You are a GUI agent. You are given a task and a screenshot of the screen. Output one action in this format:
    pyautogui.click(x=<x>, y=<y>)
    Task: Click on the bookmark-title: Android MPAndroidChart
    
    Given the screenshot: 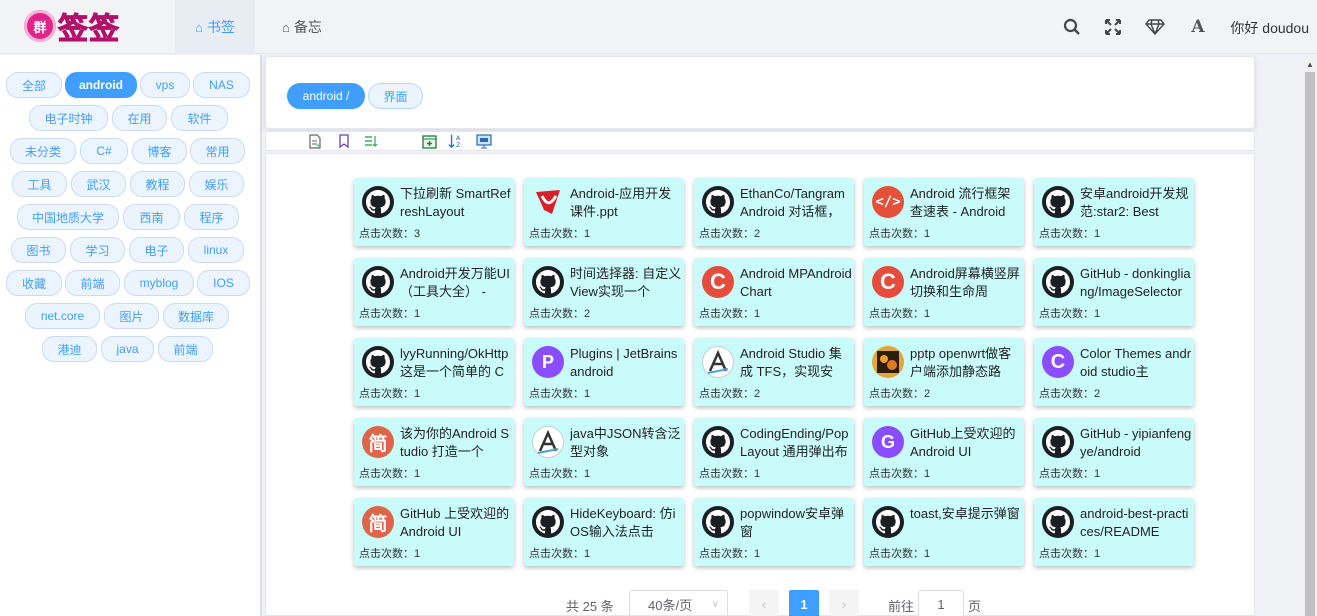 What is the action you would take?
    pyautogui.click(x=796, y=283)
    